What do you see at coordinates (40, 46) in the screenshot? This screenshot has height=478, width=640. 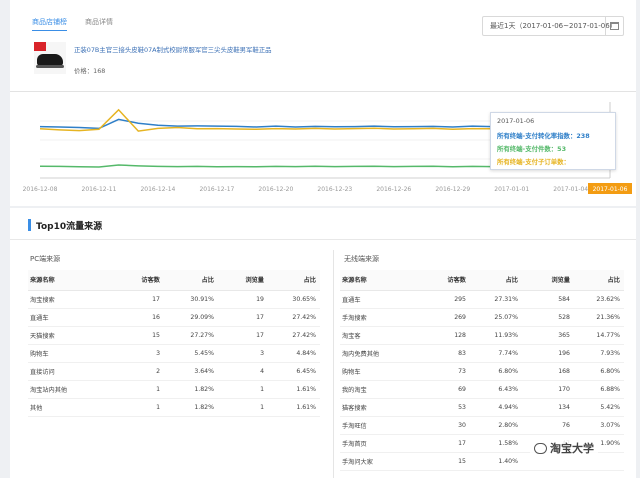 I see `product-badge-icon` at bounding box center [40, 46].